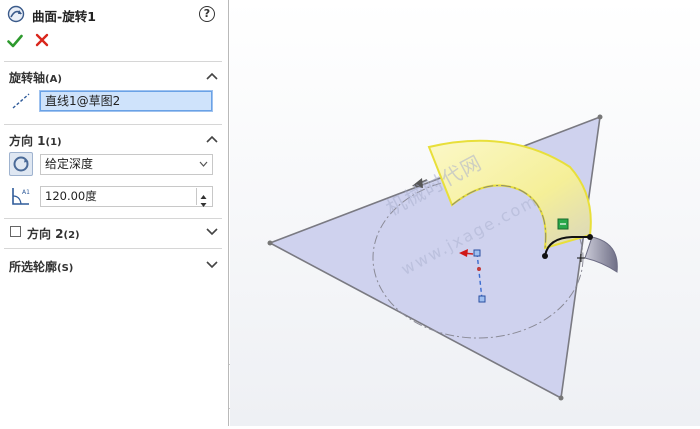  I want to click on direction2-header: 方向 2(2), so click(53, 233).